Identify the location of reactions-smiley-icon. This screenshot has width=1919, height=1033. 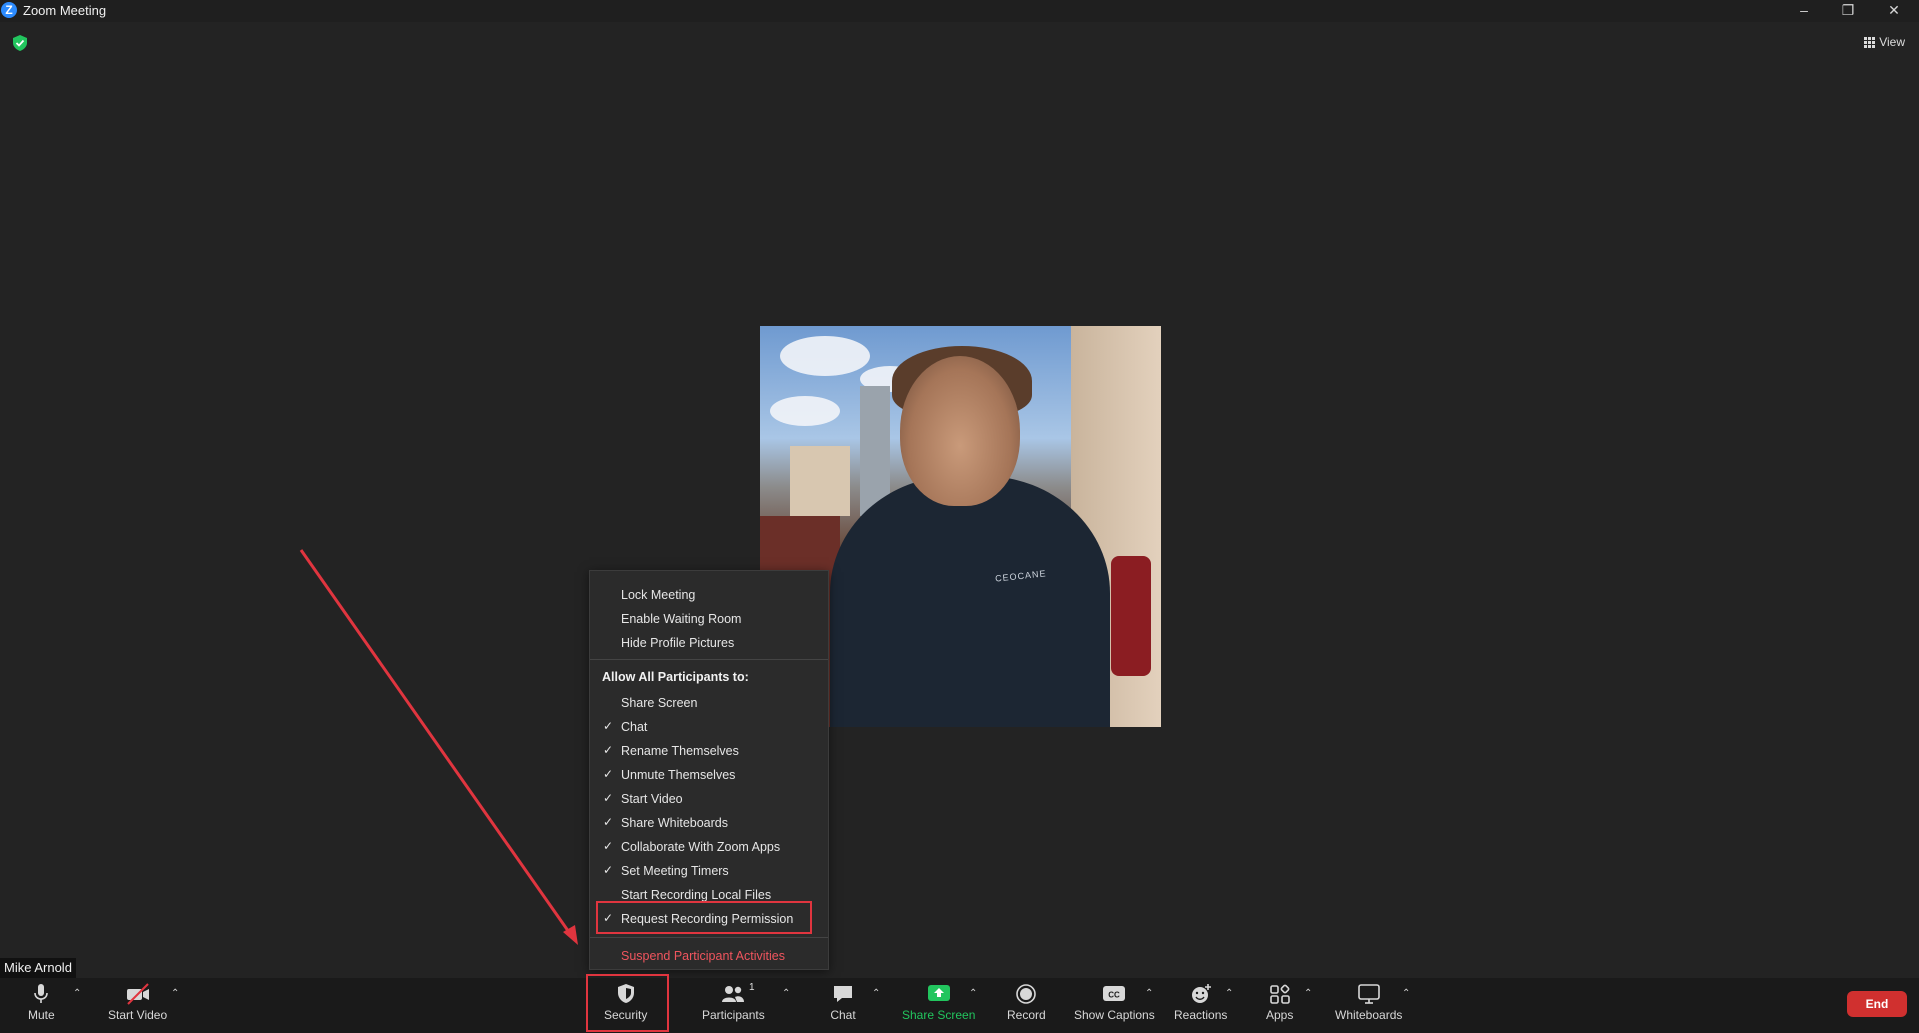
(1201, 993).